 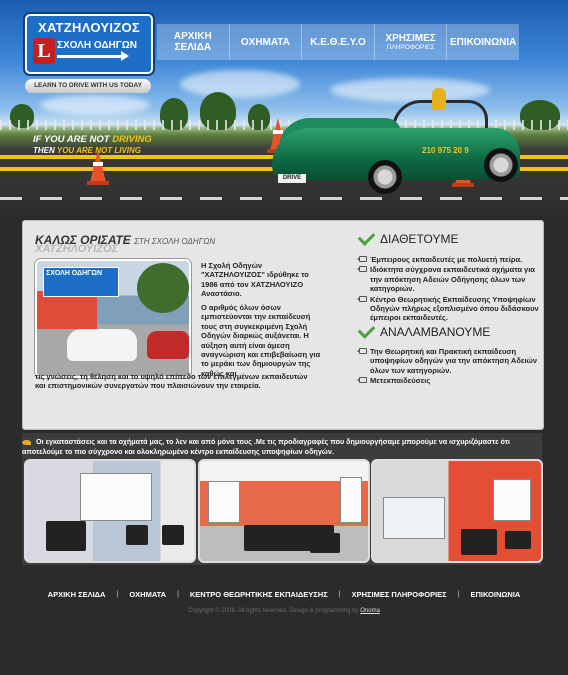 I want to click on credit-link: Onoma, so click(x=370, y=611).